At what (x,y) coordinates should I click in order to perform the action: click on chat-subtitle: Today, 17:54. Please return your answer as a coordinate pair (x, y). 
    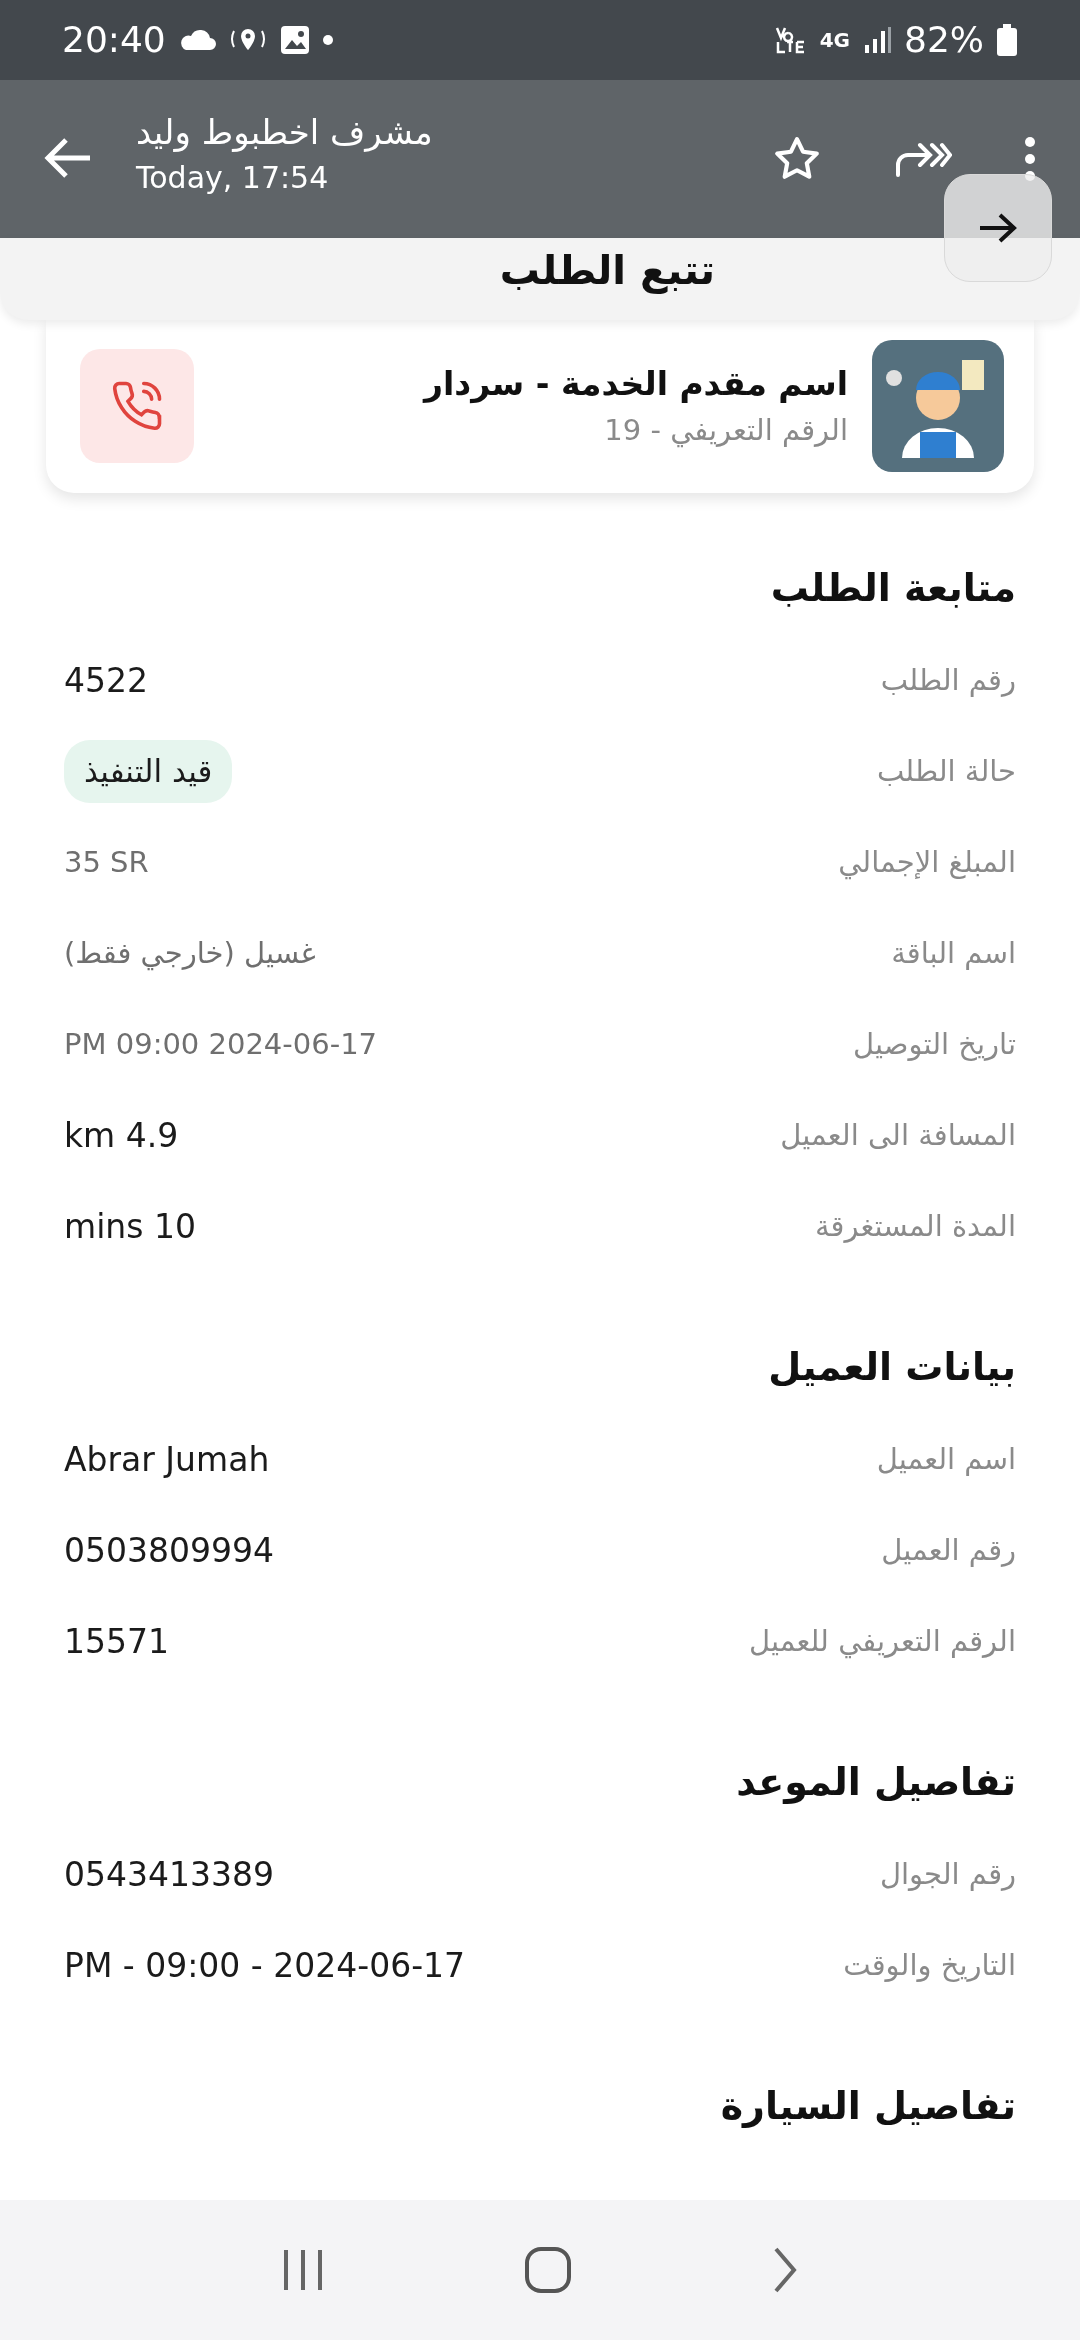
    Looking at the image, I should click on (233, 178).